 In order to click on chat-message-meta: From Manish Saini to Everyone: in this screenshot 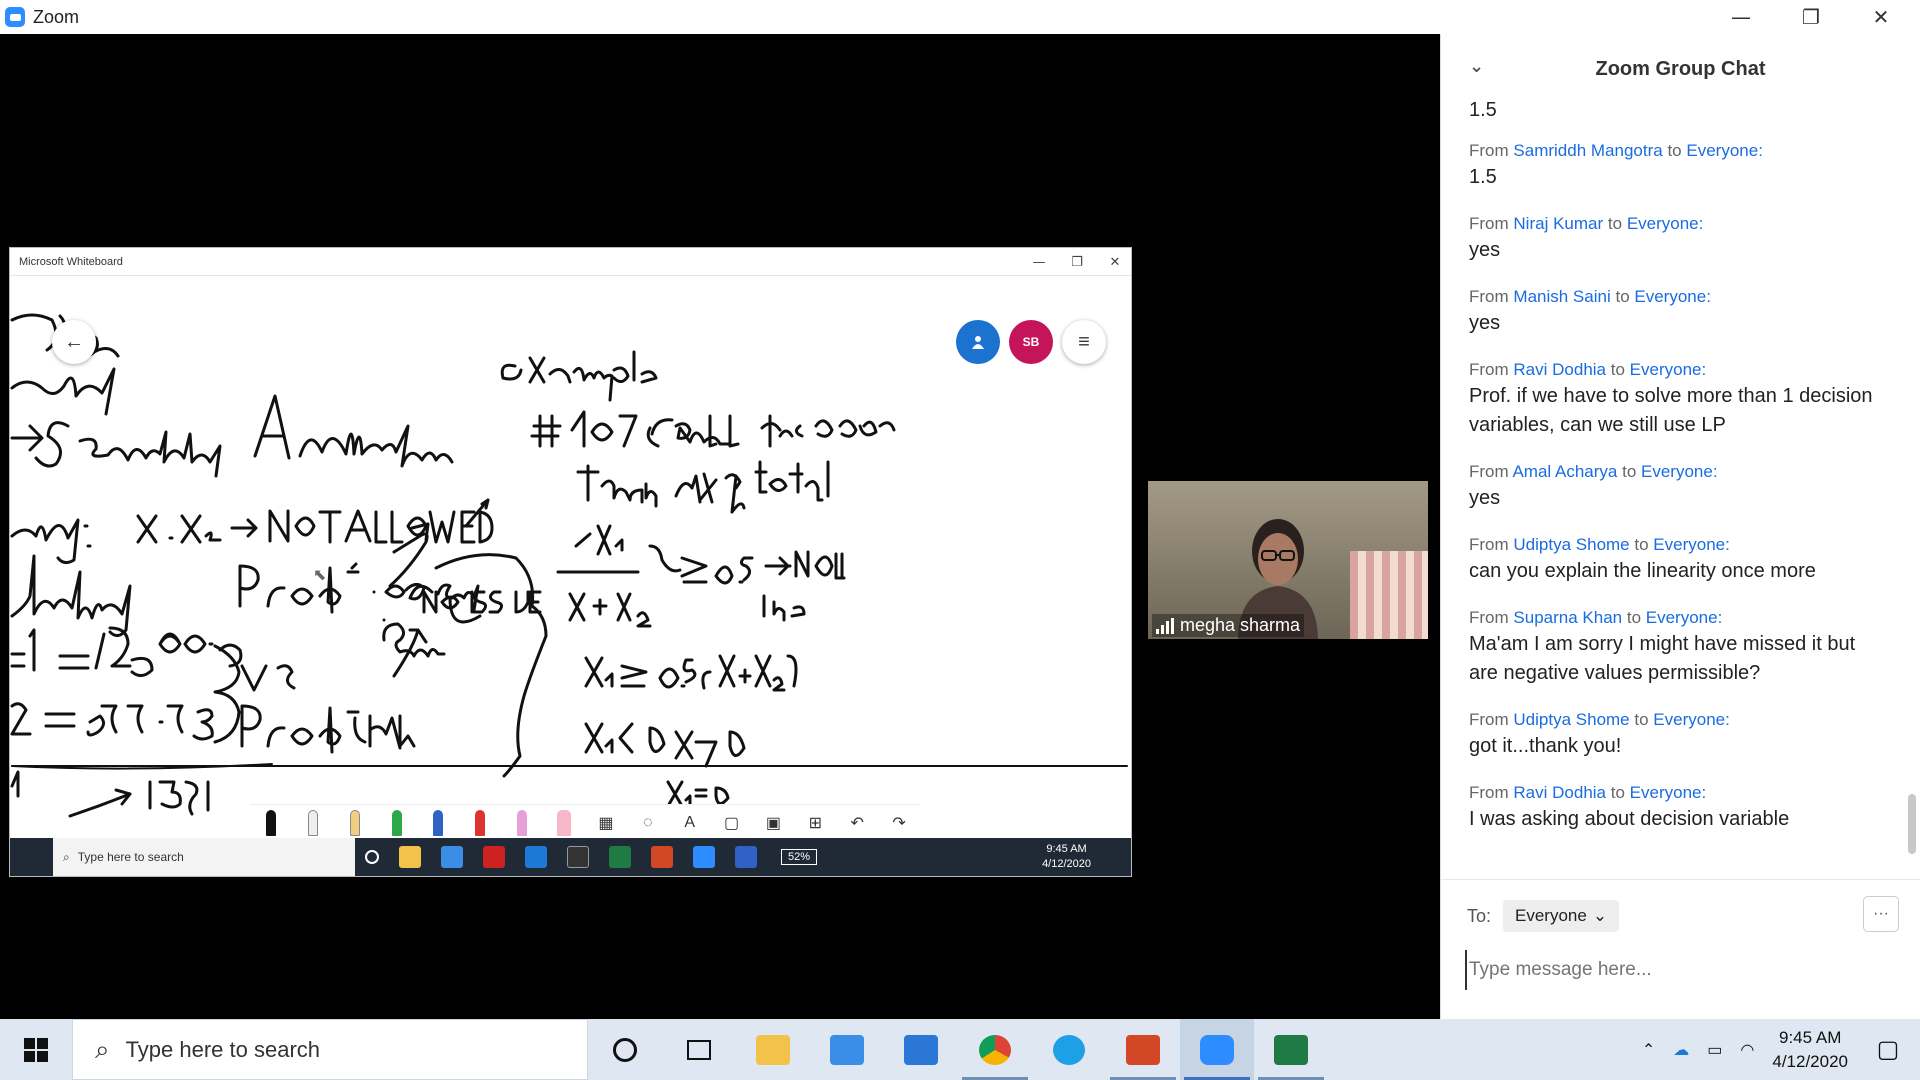, I will do `click(1689, 297)`.